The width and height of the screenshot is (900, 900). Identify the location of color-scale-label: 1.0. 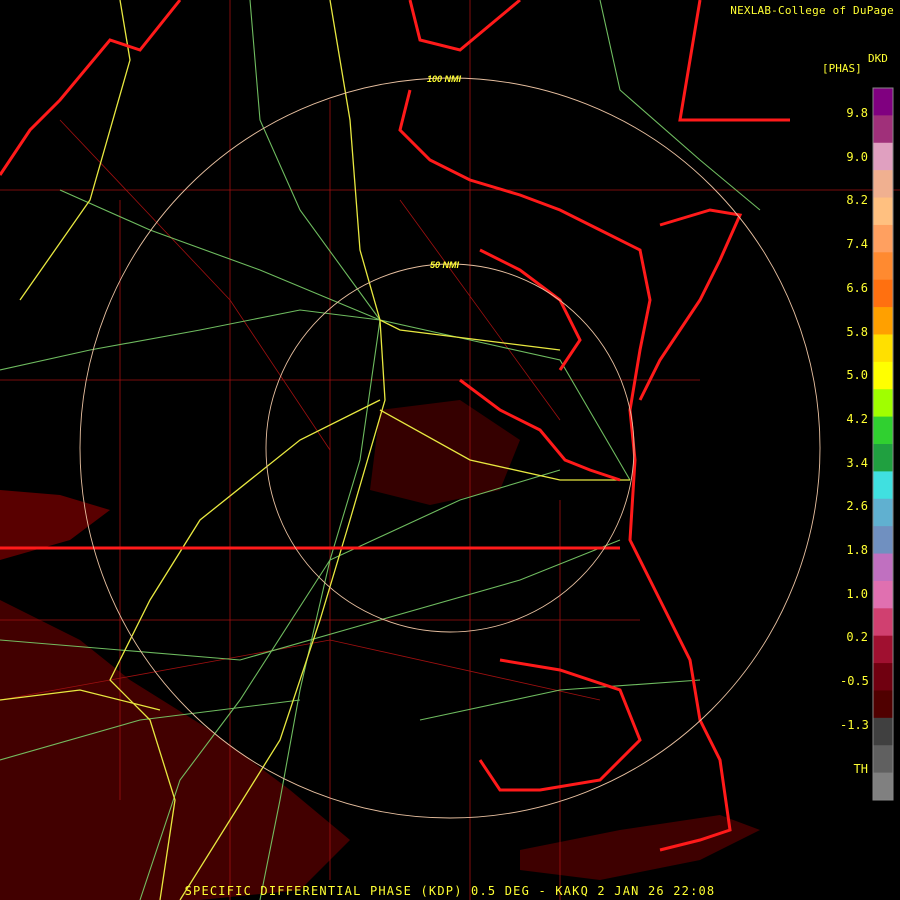
(857, 593).